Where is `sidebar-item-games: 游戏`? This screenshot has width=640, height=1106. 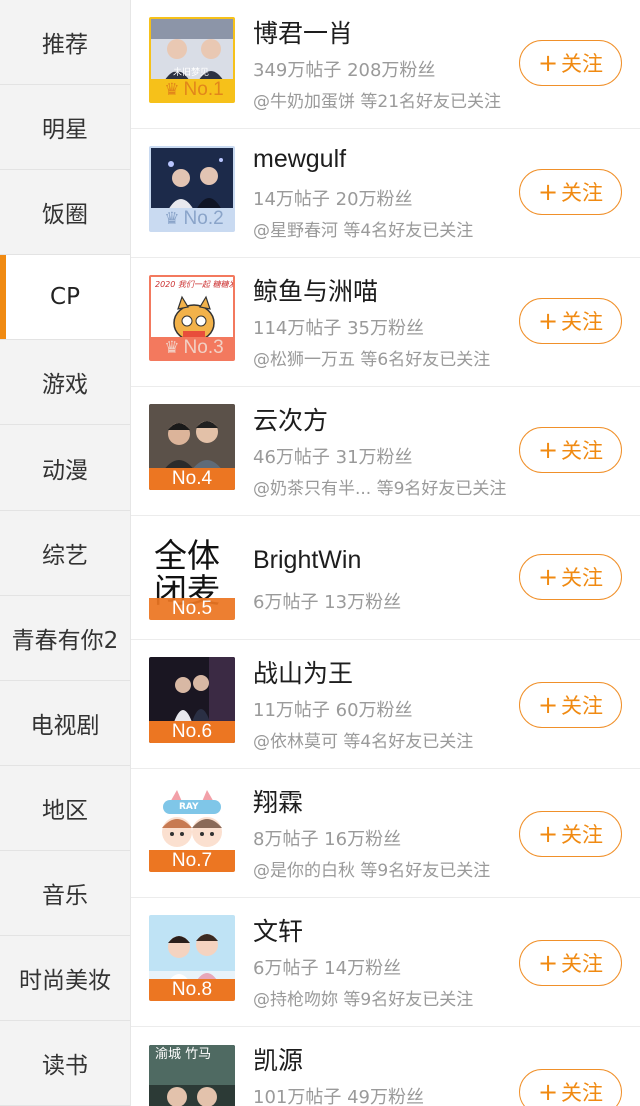 sidebar-item-games: 游戏 is located at coordinates (65, 383).